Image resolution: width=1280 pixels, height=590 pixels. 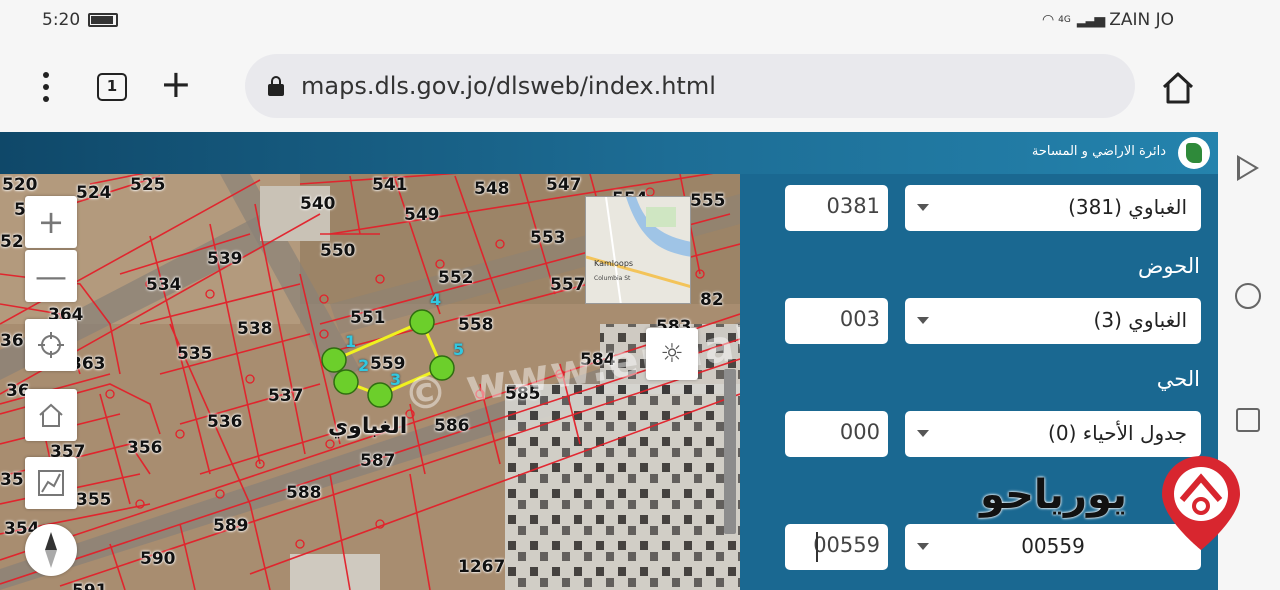 I want to click on vertex-number-label: 2, so click(x=364, y=365).